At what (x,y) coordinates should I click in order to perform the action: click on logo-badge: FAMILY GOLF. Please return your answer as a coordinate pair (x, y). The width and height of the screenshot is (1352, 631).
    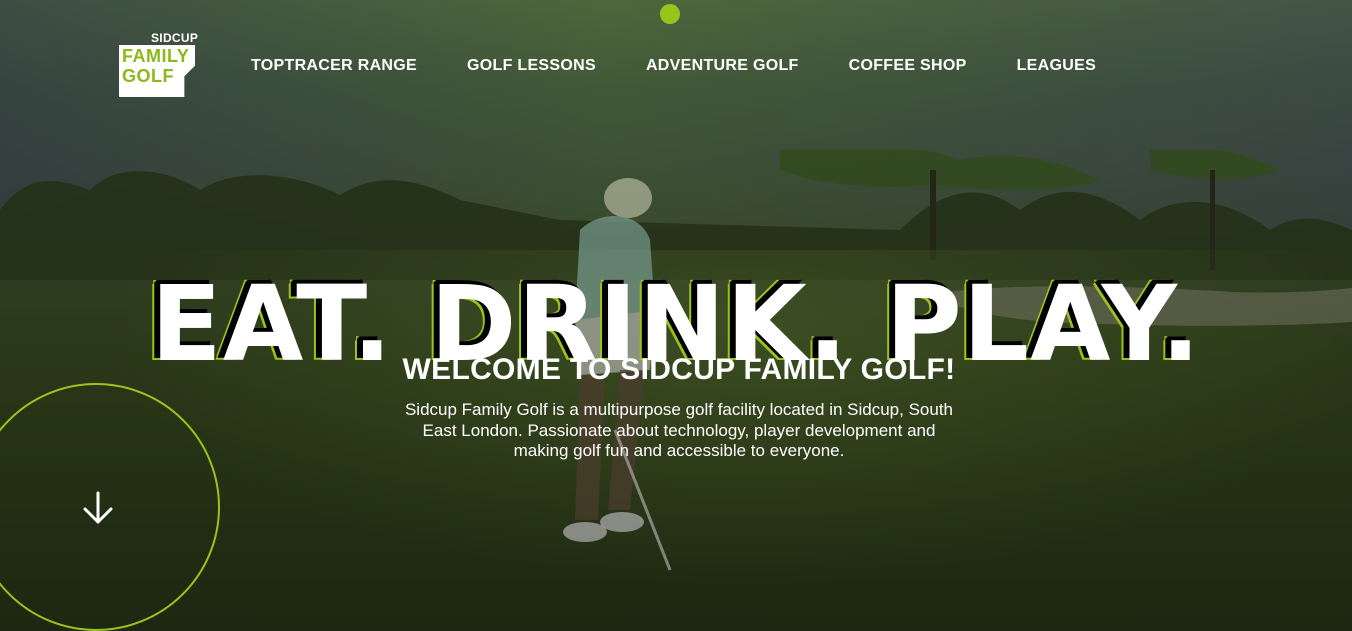
    Looking at the image, I should click on (157, 71).